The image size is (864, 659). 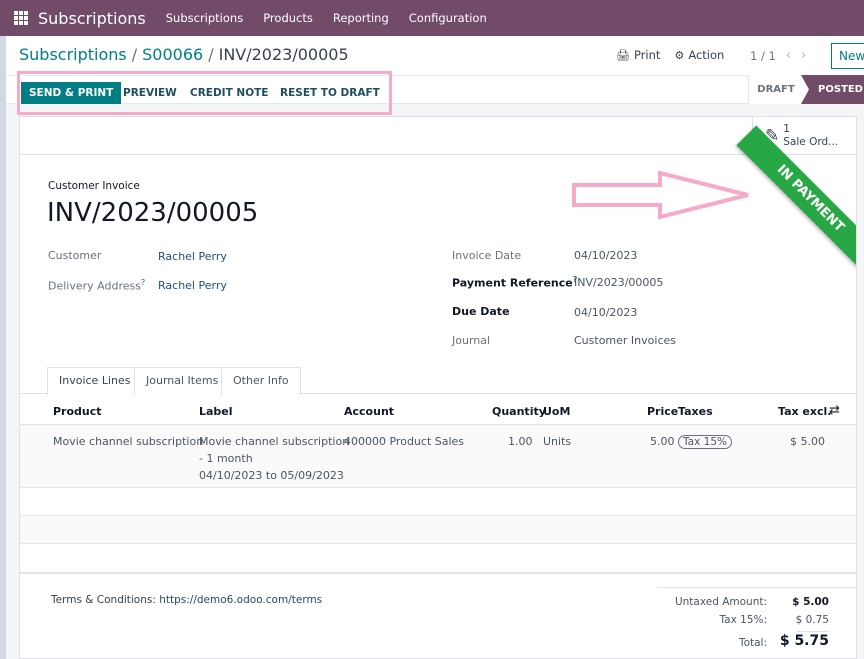 What do you see at coordinates (647, 55) in the screenshot?
I see `print-label: Print` at bounding box center [647, 55].